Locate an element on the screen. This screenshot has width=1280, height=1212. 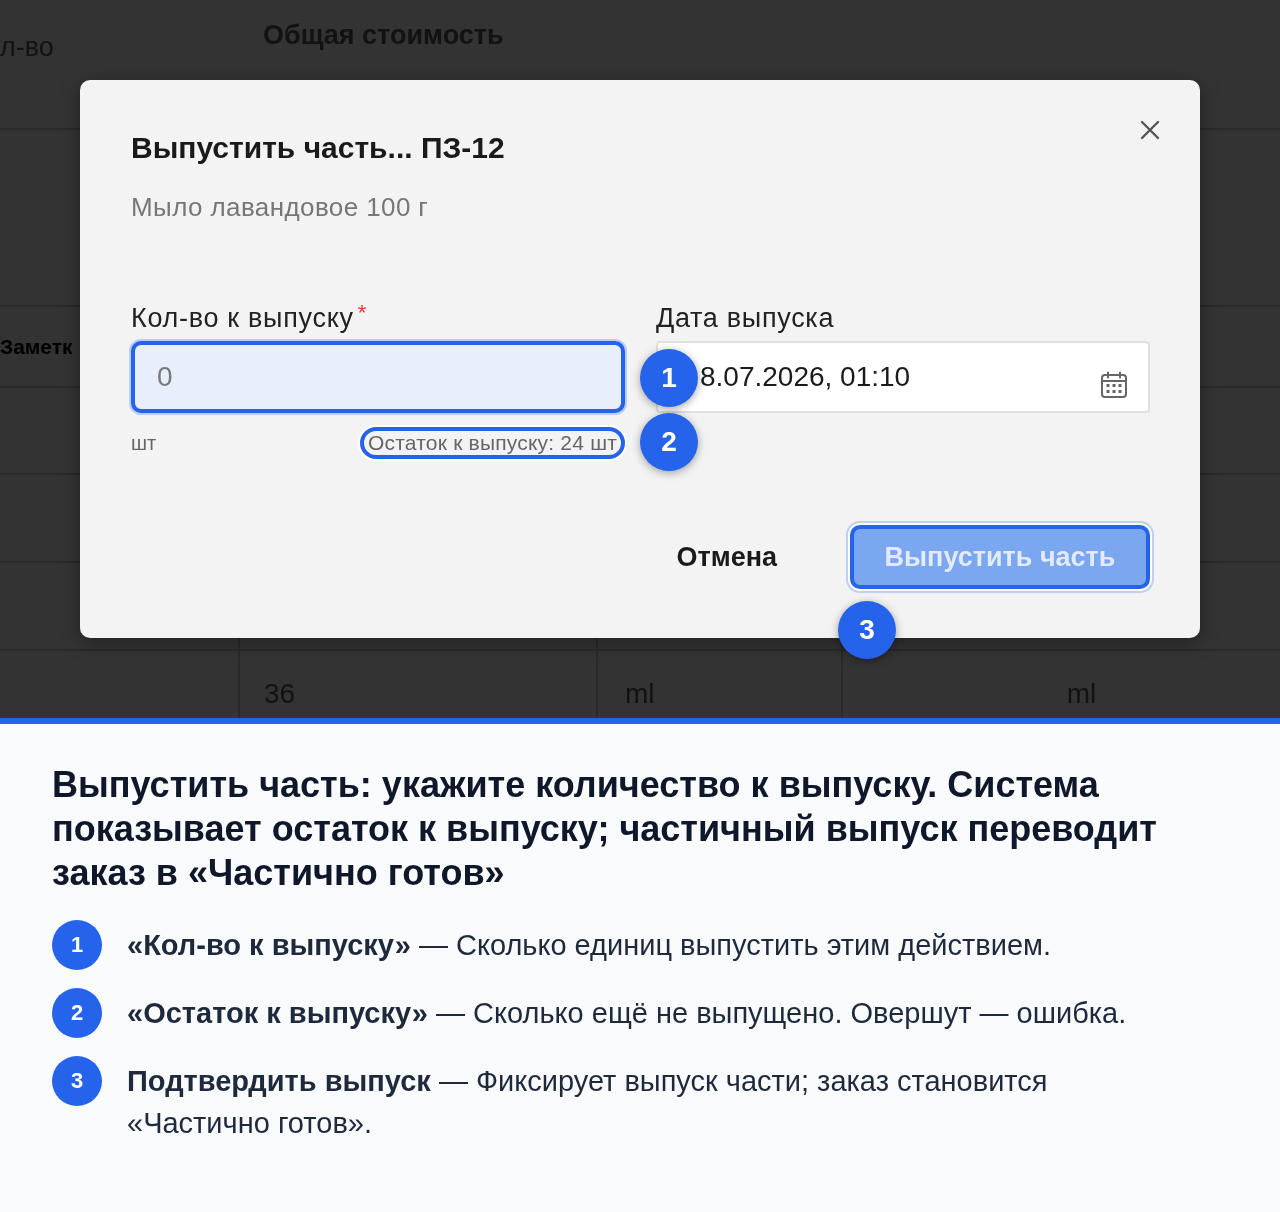
unit-label: шт is located at coordinates (144, 443).